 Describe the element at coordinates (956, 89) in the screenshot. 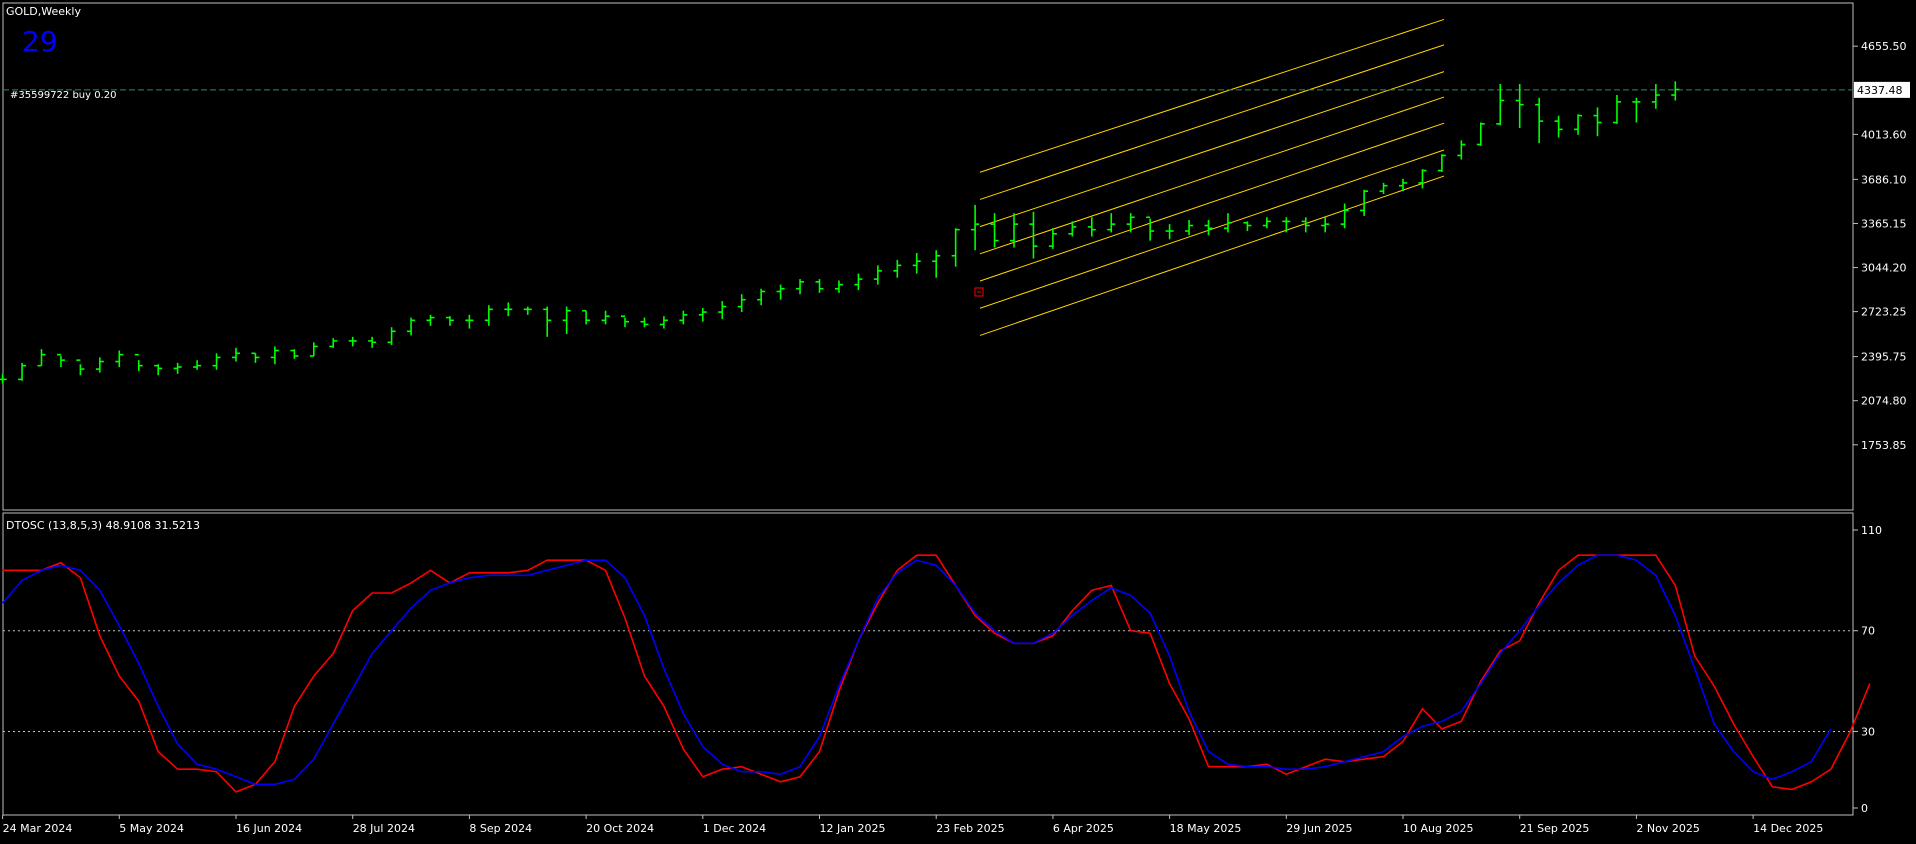

I see `order-line-group: 4337.48` at that location.